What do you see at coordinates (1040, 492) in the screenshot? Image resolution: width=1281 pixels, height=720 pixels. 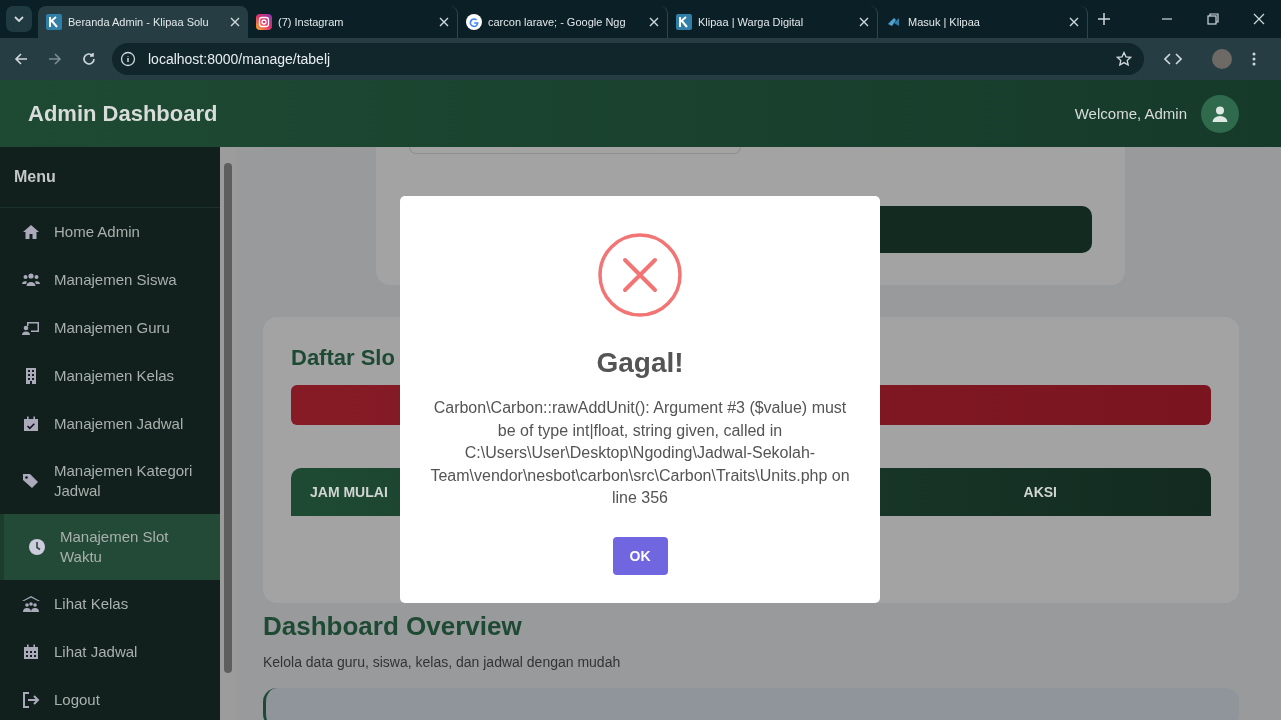 I see `column-header: AKSI` at bounding box center [1040, 492].